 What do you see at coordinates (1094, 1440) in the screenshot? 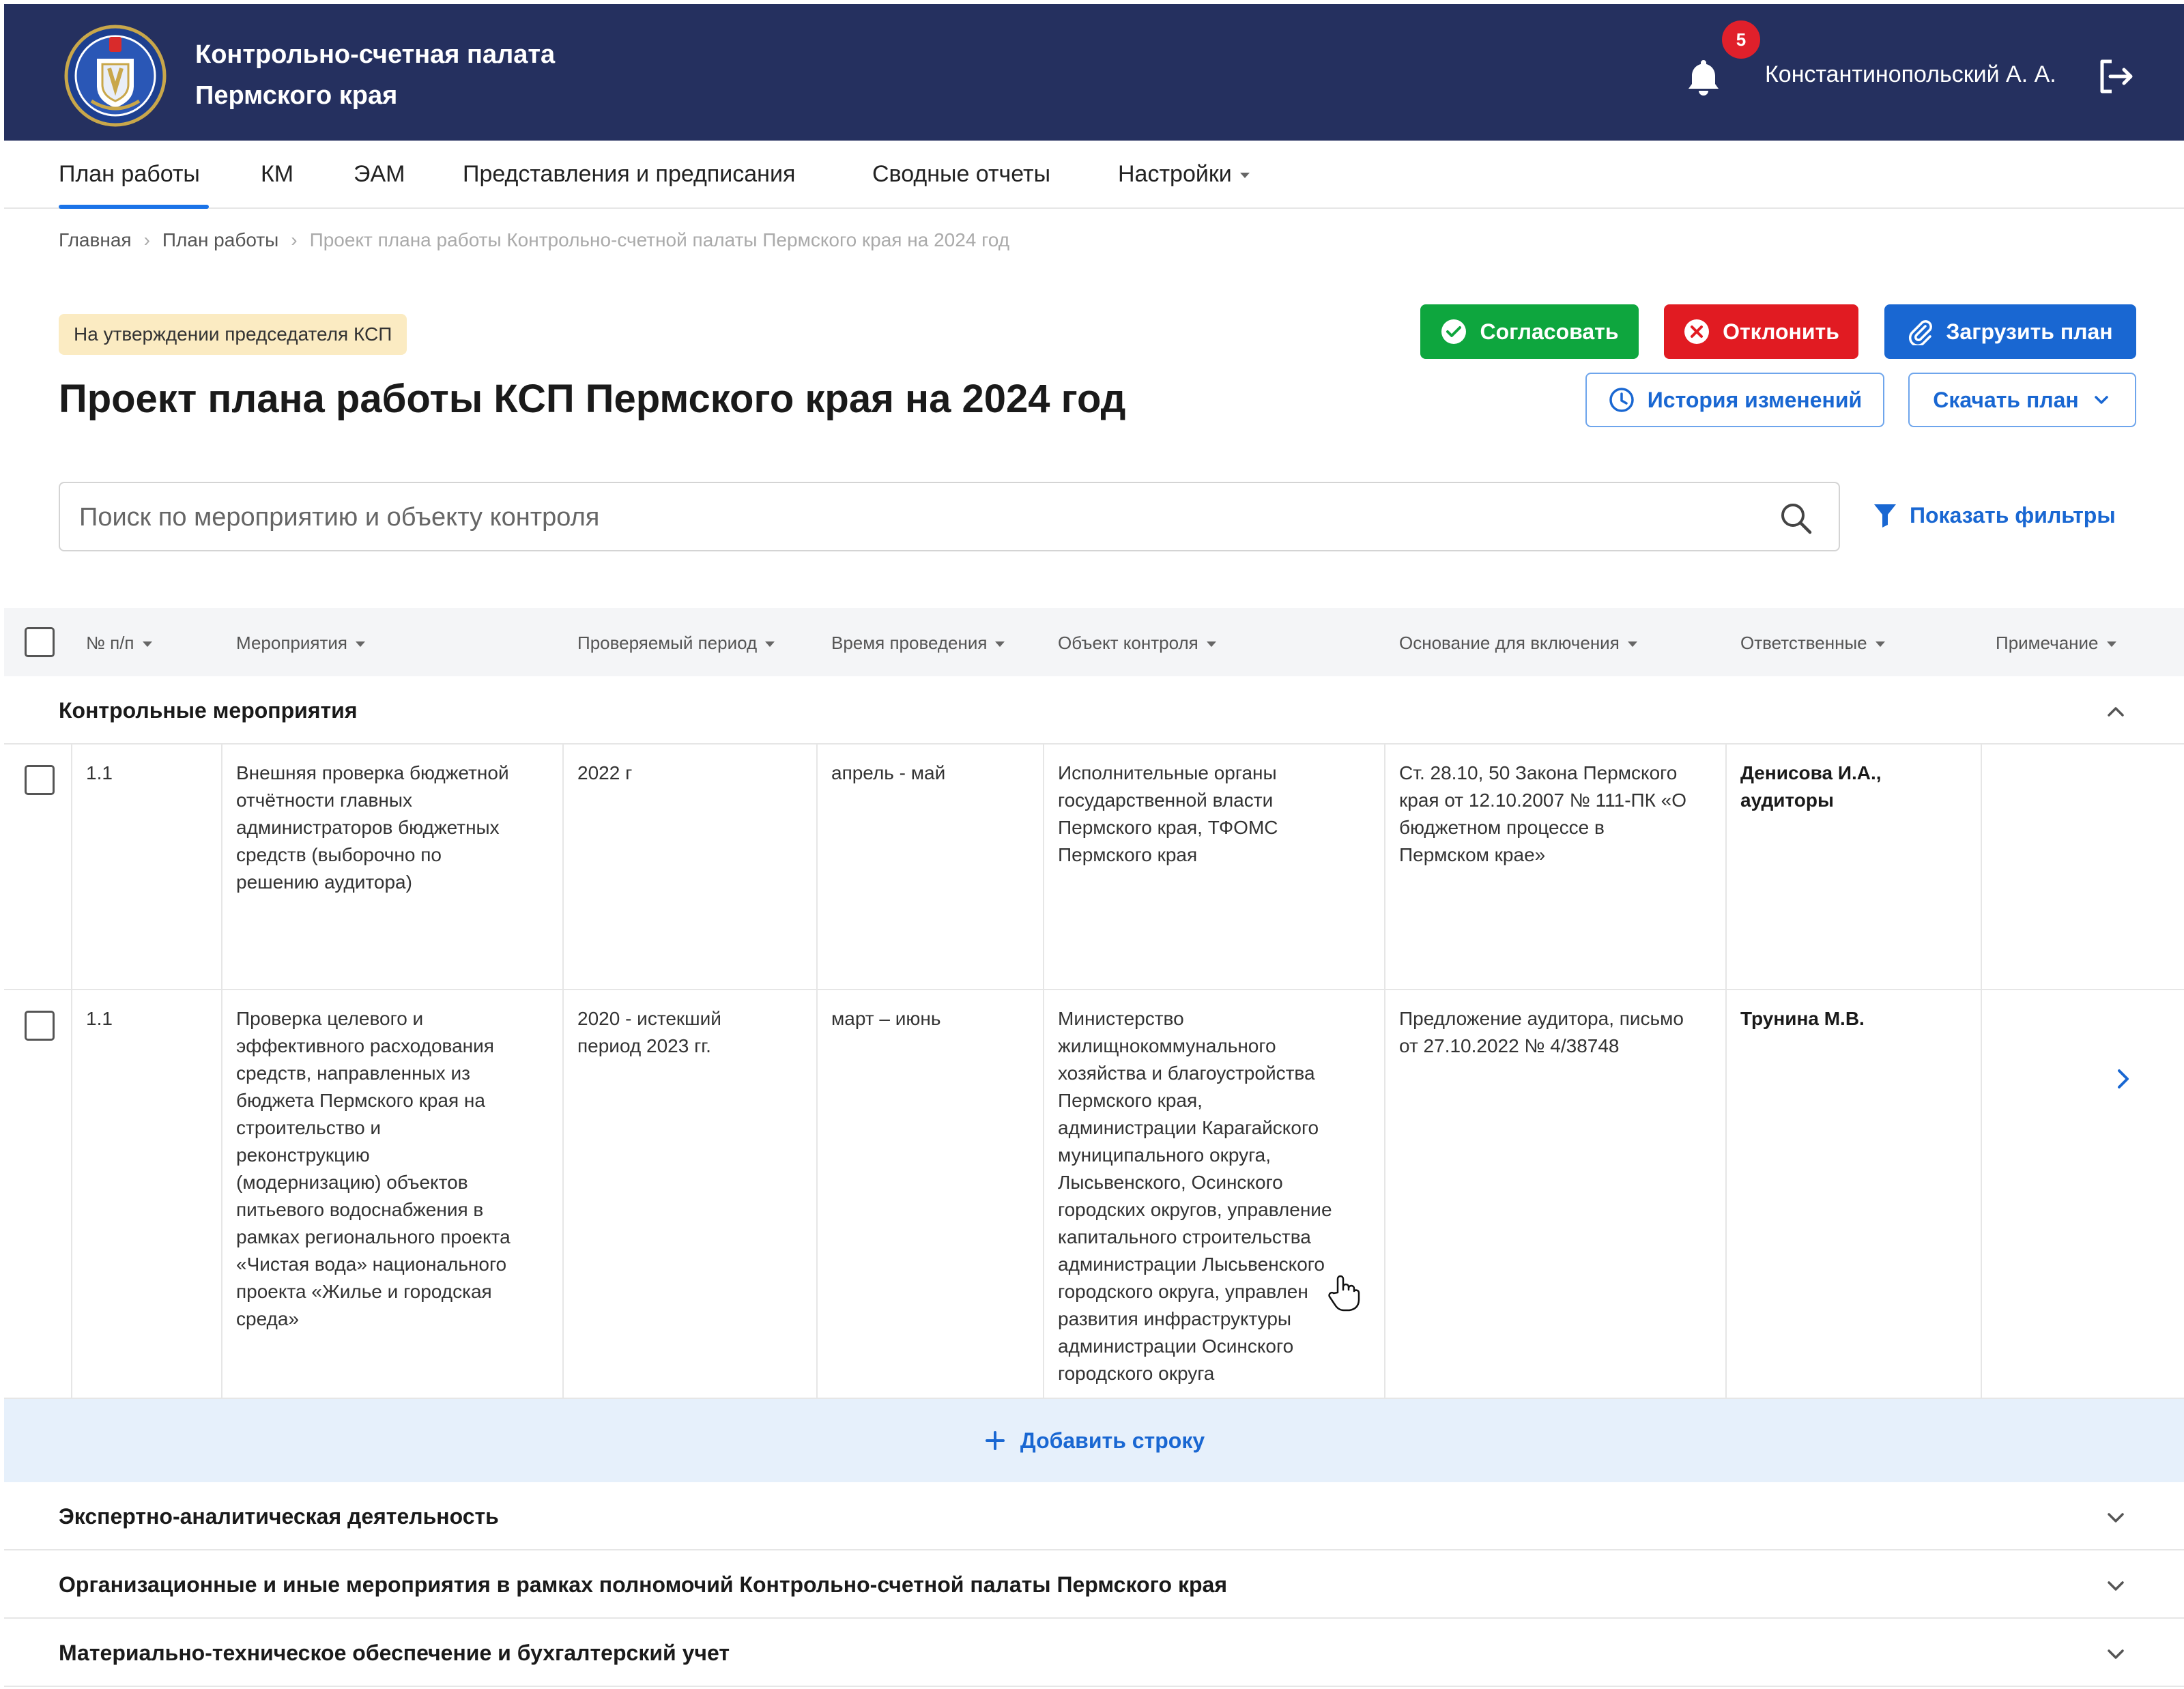
I see `add-row-button: Добавить строку` at bounding box center [1094, 1440].